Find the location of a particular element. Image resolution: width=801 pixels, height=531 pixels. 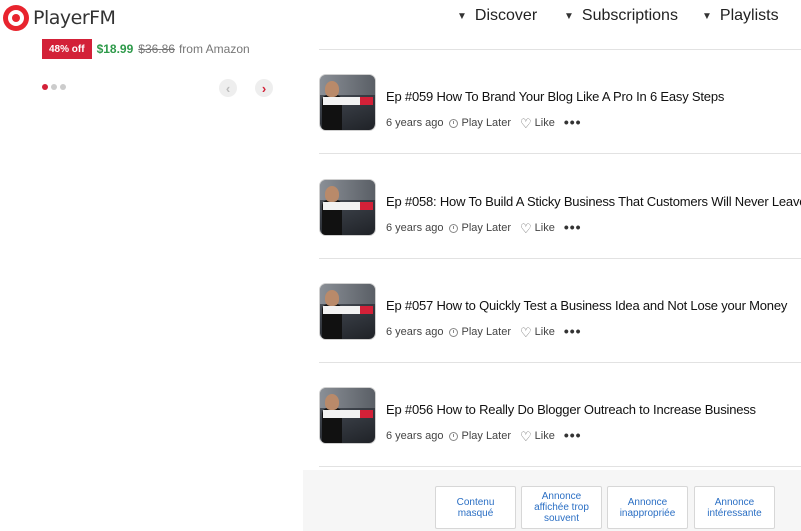

carousel-dots is located at coordinates (54, 87).